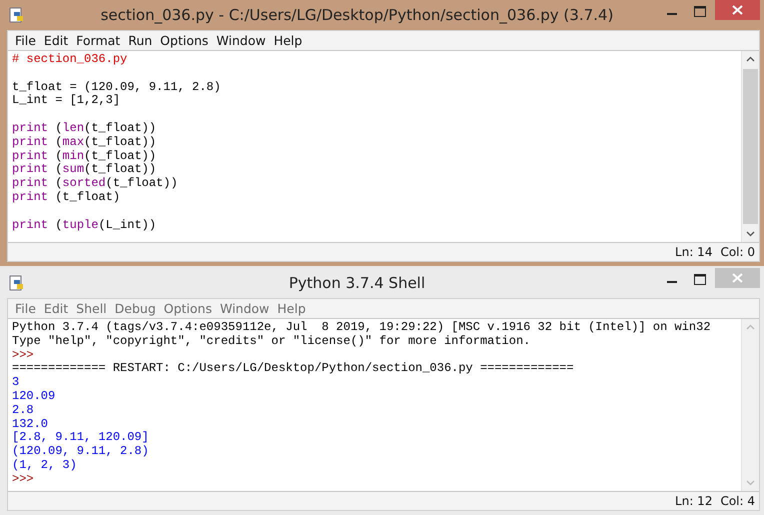 The image size is (764, 515). What do you see at coordinates (140, 40) in the screenshot?
I see `menu-item: Run` at bounding box center [140, 40].